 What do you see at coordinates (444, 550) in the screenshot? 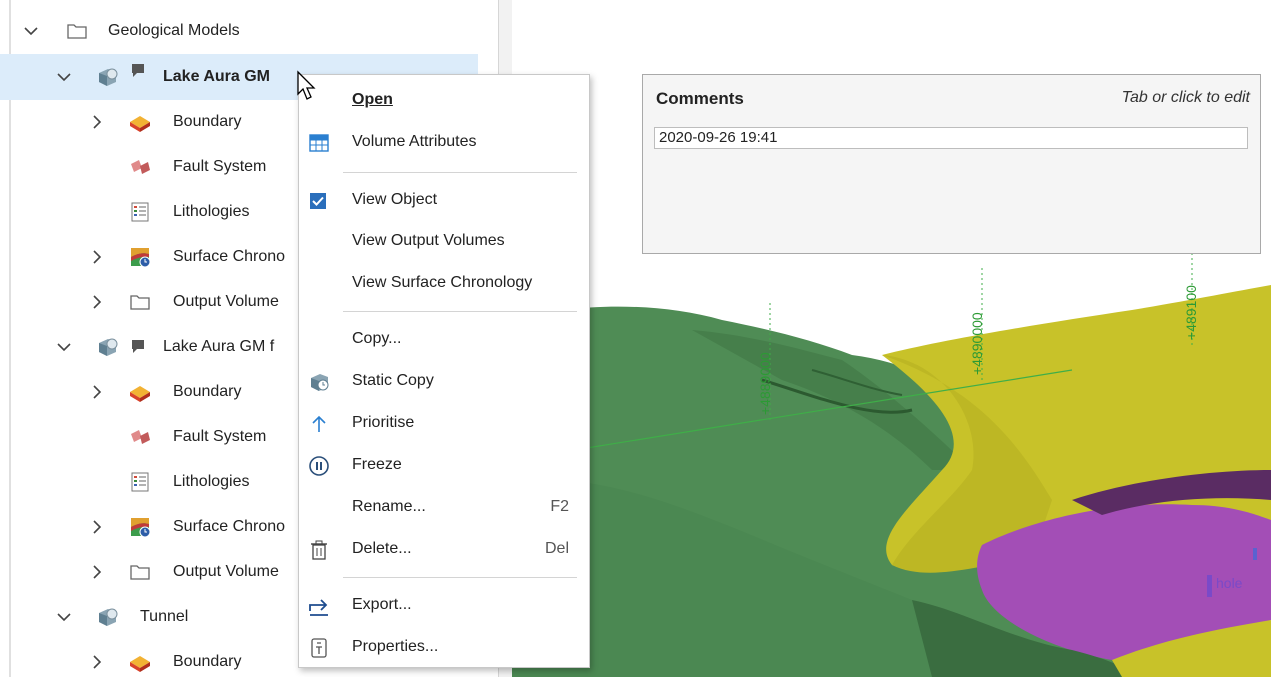
I see `menu-item-delete: Delete... Del` at bounding box center [444, 550].